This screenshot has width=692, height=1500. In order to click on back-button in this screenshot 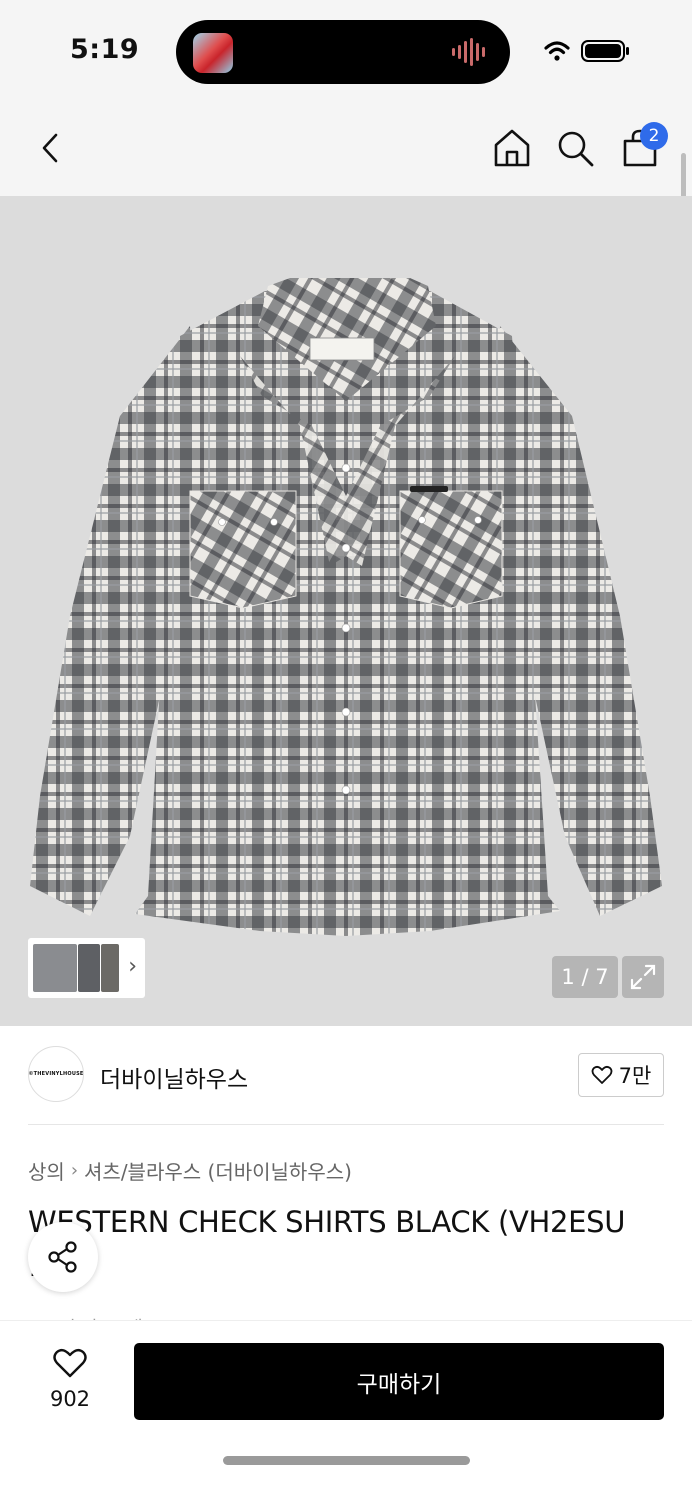, I will do `click(50, 148)`.